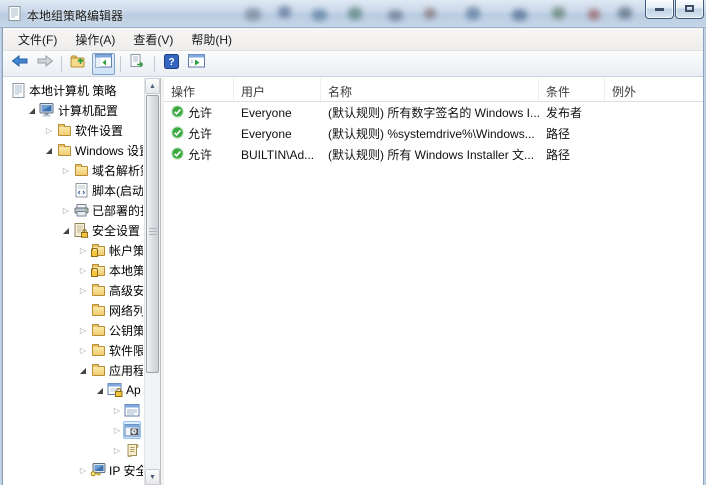 The height and width of the screenshot is (485, 706). I want to click on tree-item-local-policies: 本地策, so click(73, 270).